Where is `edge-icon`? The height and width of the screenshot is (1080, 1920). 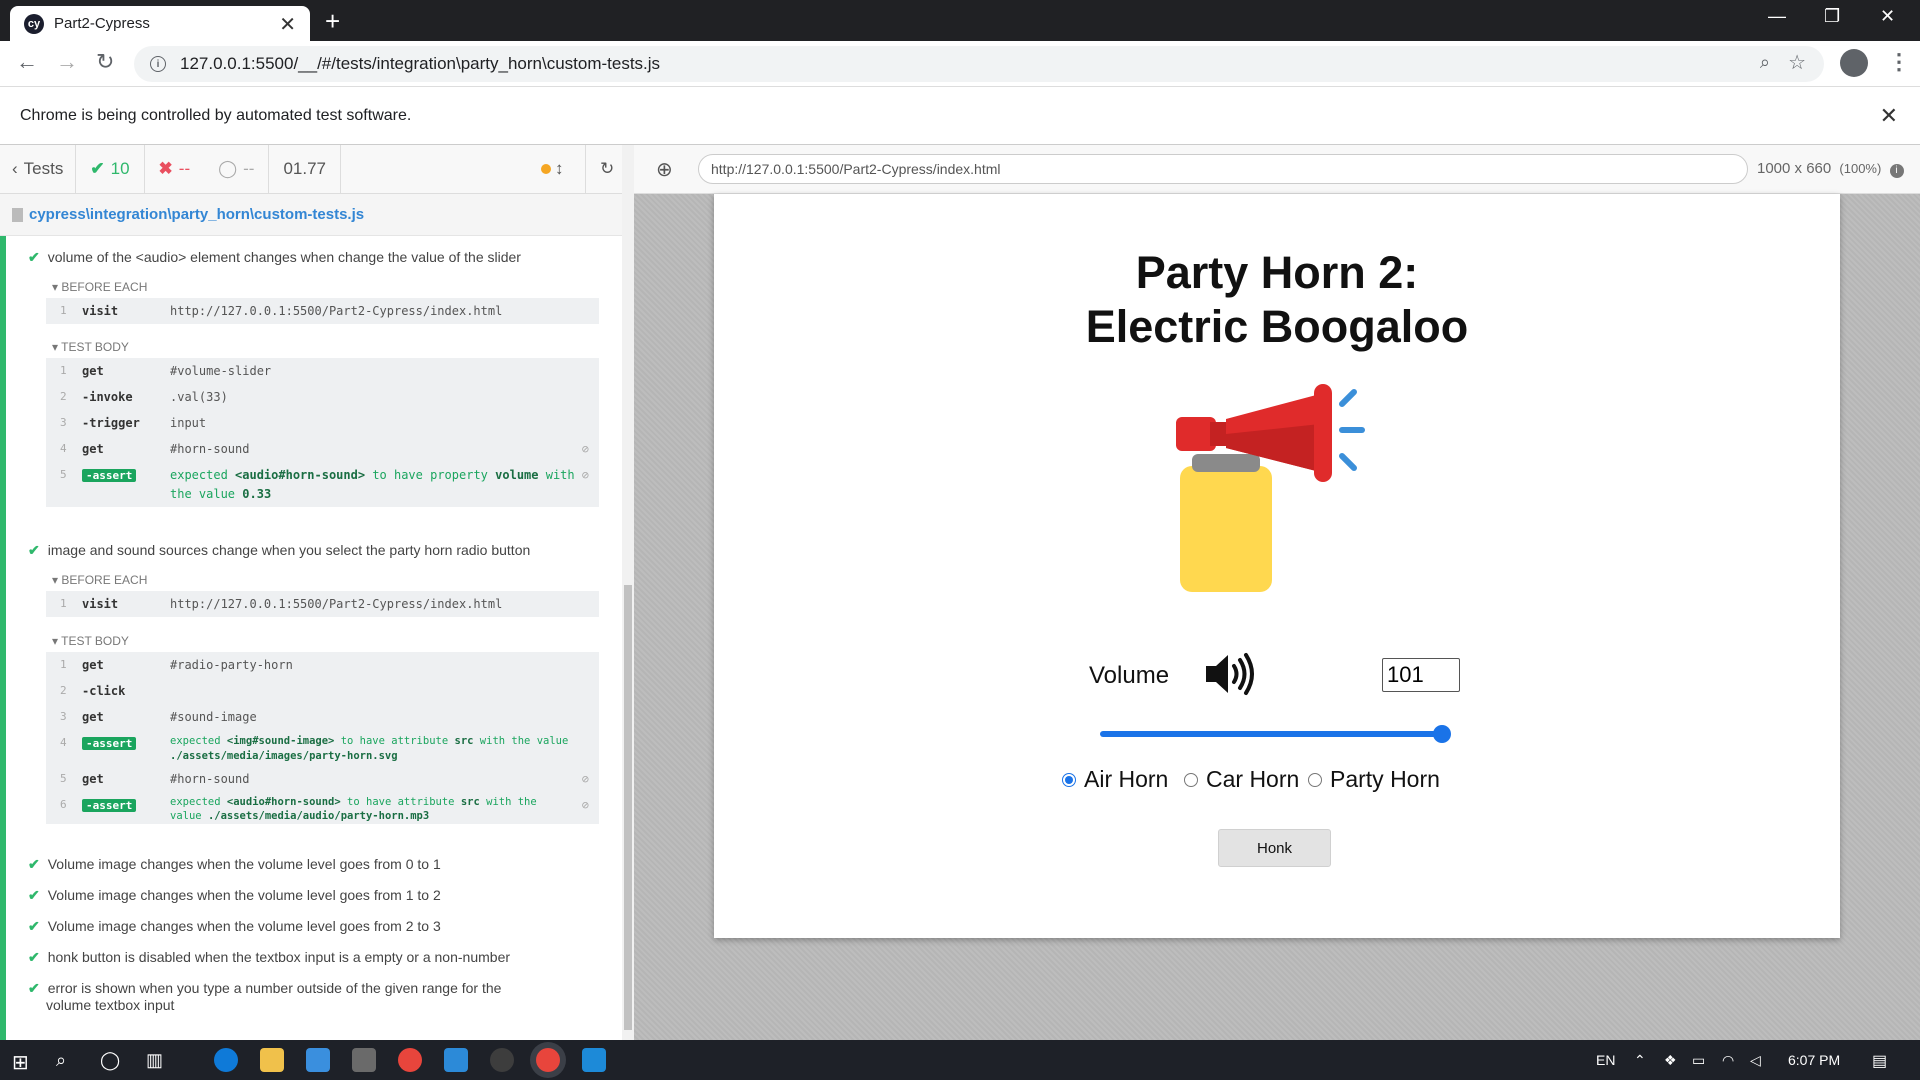 edge-icon is located at coordinates (226, 1060).